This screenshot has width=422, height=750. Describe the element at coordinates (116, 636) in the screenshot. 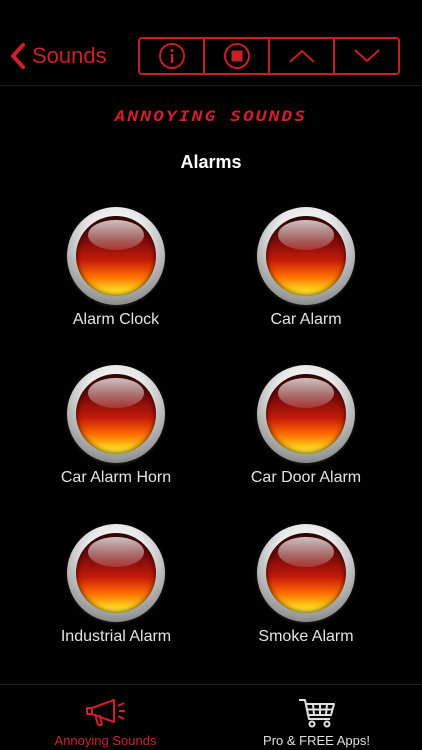

I see `sound-label: Industrial Alarm` at that location.